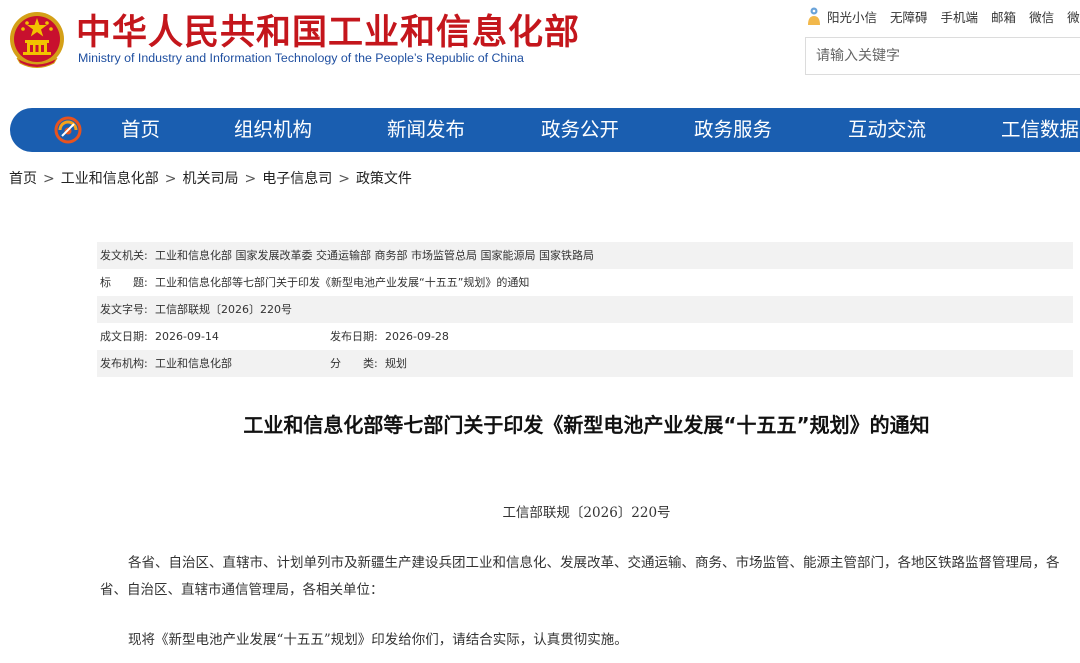  Describe the element at coordinates (426, 130) in the screenshot. I see `nav-item-news: 新闻发布` at that location.